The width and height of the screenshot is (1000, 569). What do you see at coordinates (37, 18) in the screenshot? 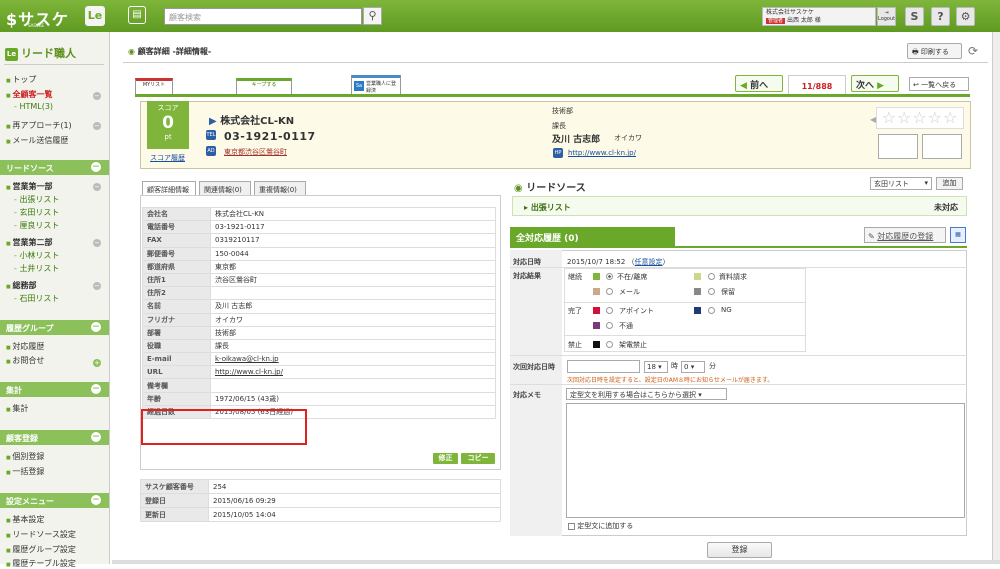
I see `logo: $サスケ SASUKE` at bounding box center [37, 18].